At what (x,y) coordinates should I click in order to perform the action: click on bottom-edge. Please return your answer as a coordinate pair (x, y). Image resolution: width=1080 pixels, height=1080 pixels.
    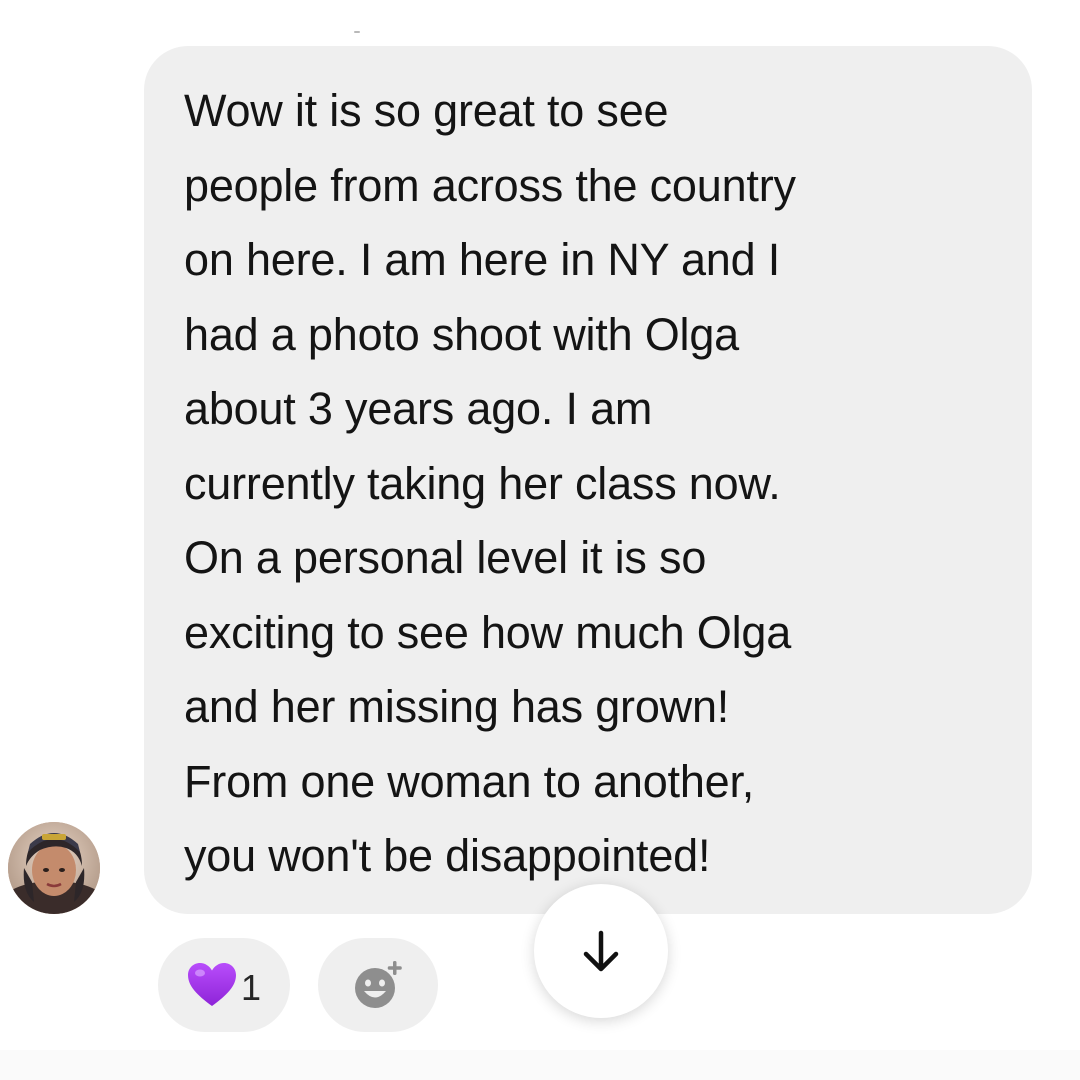
    Looking at the image, I should click on (540, 1065).